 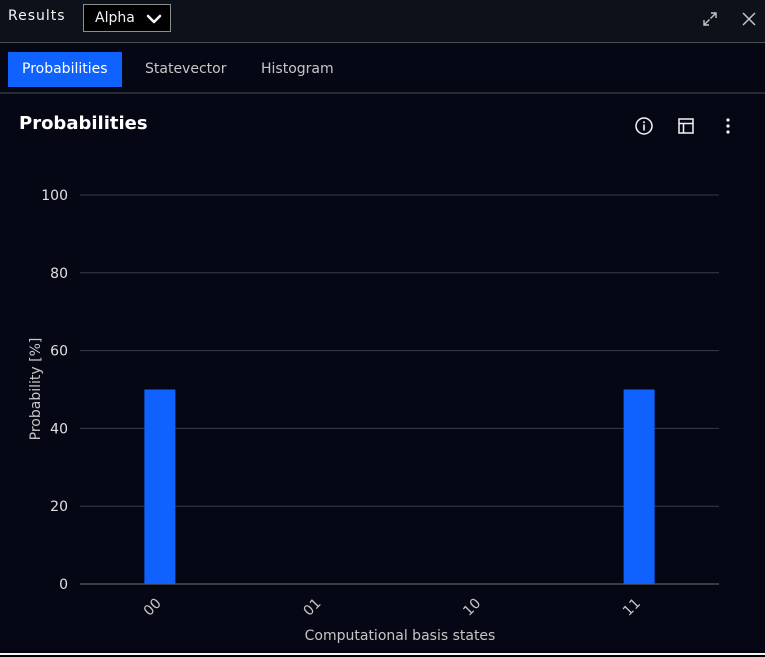 I want to click on y-tick-label: 0, so click(x=63, y=585).